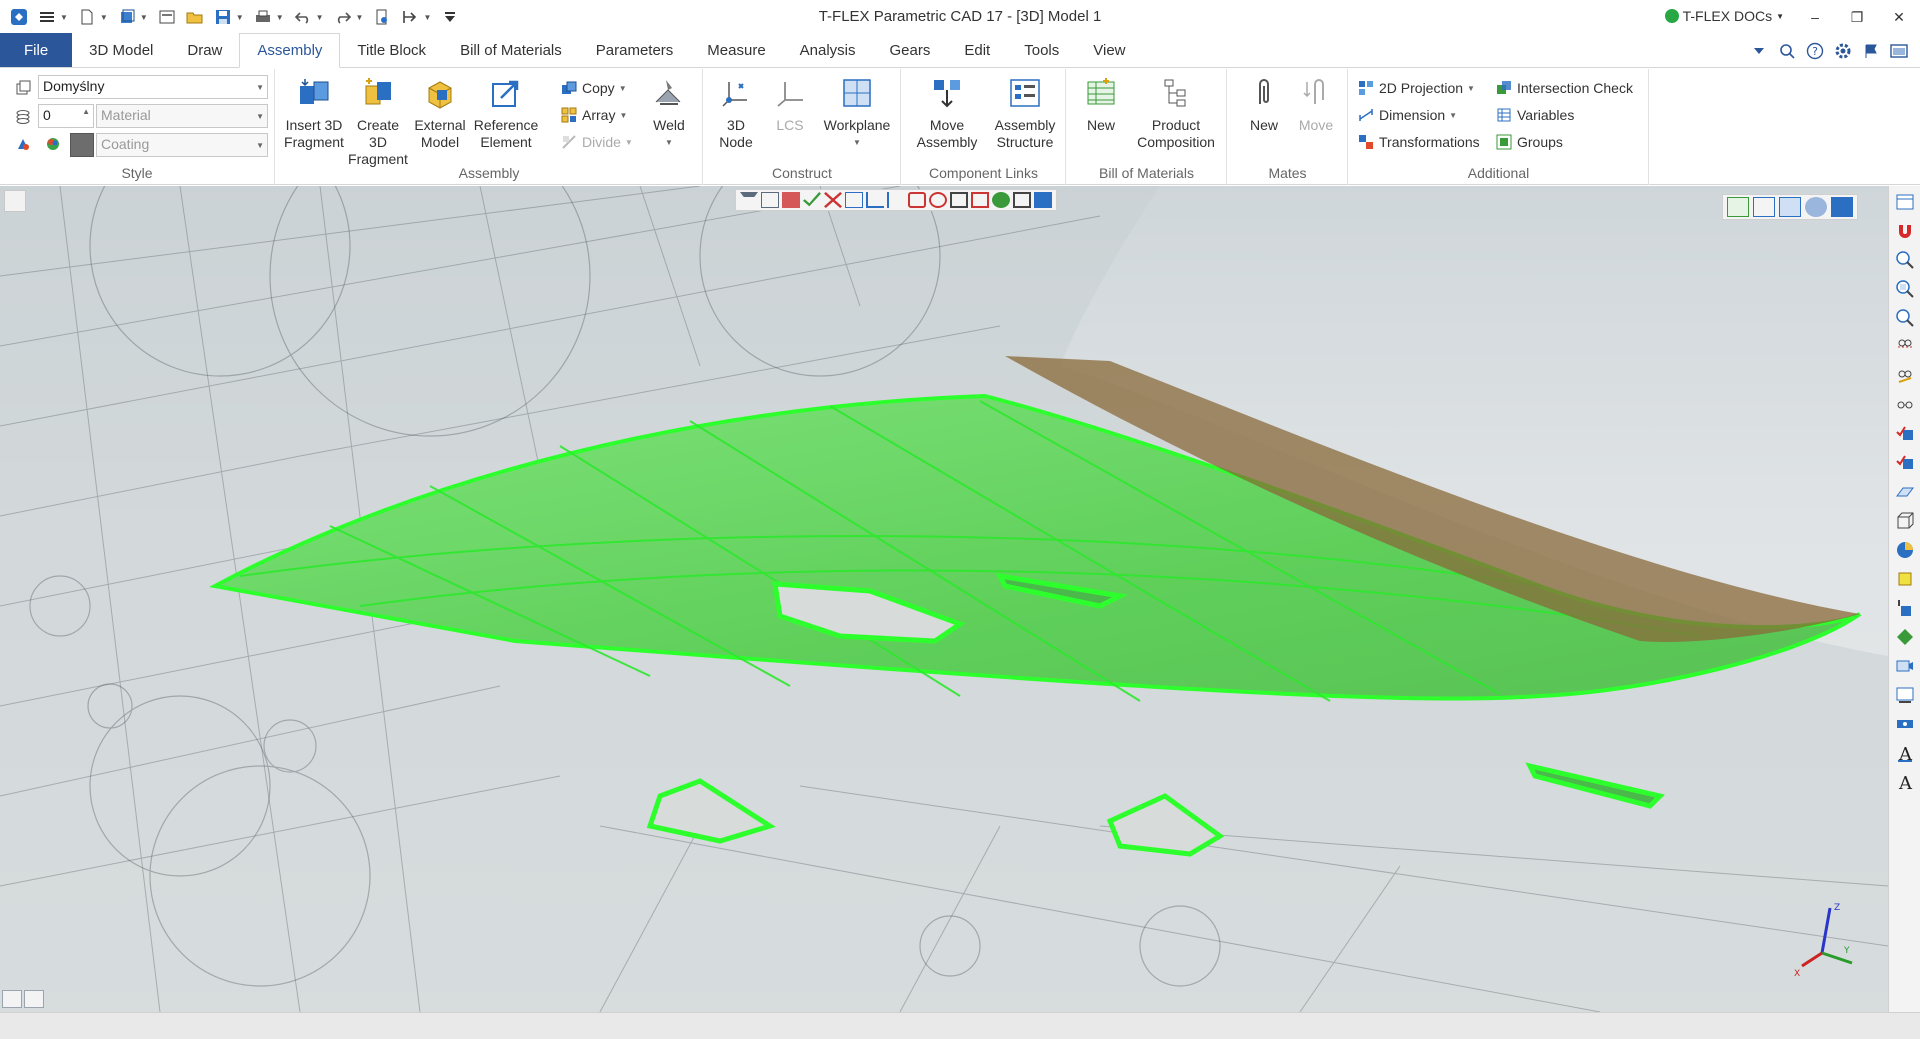 This screenshot has height=1039, width=1920. I want to click on create-3d-fragment-button: Create 3D Fragment, so click(378, 121).